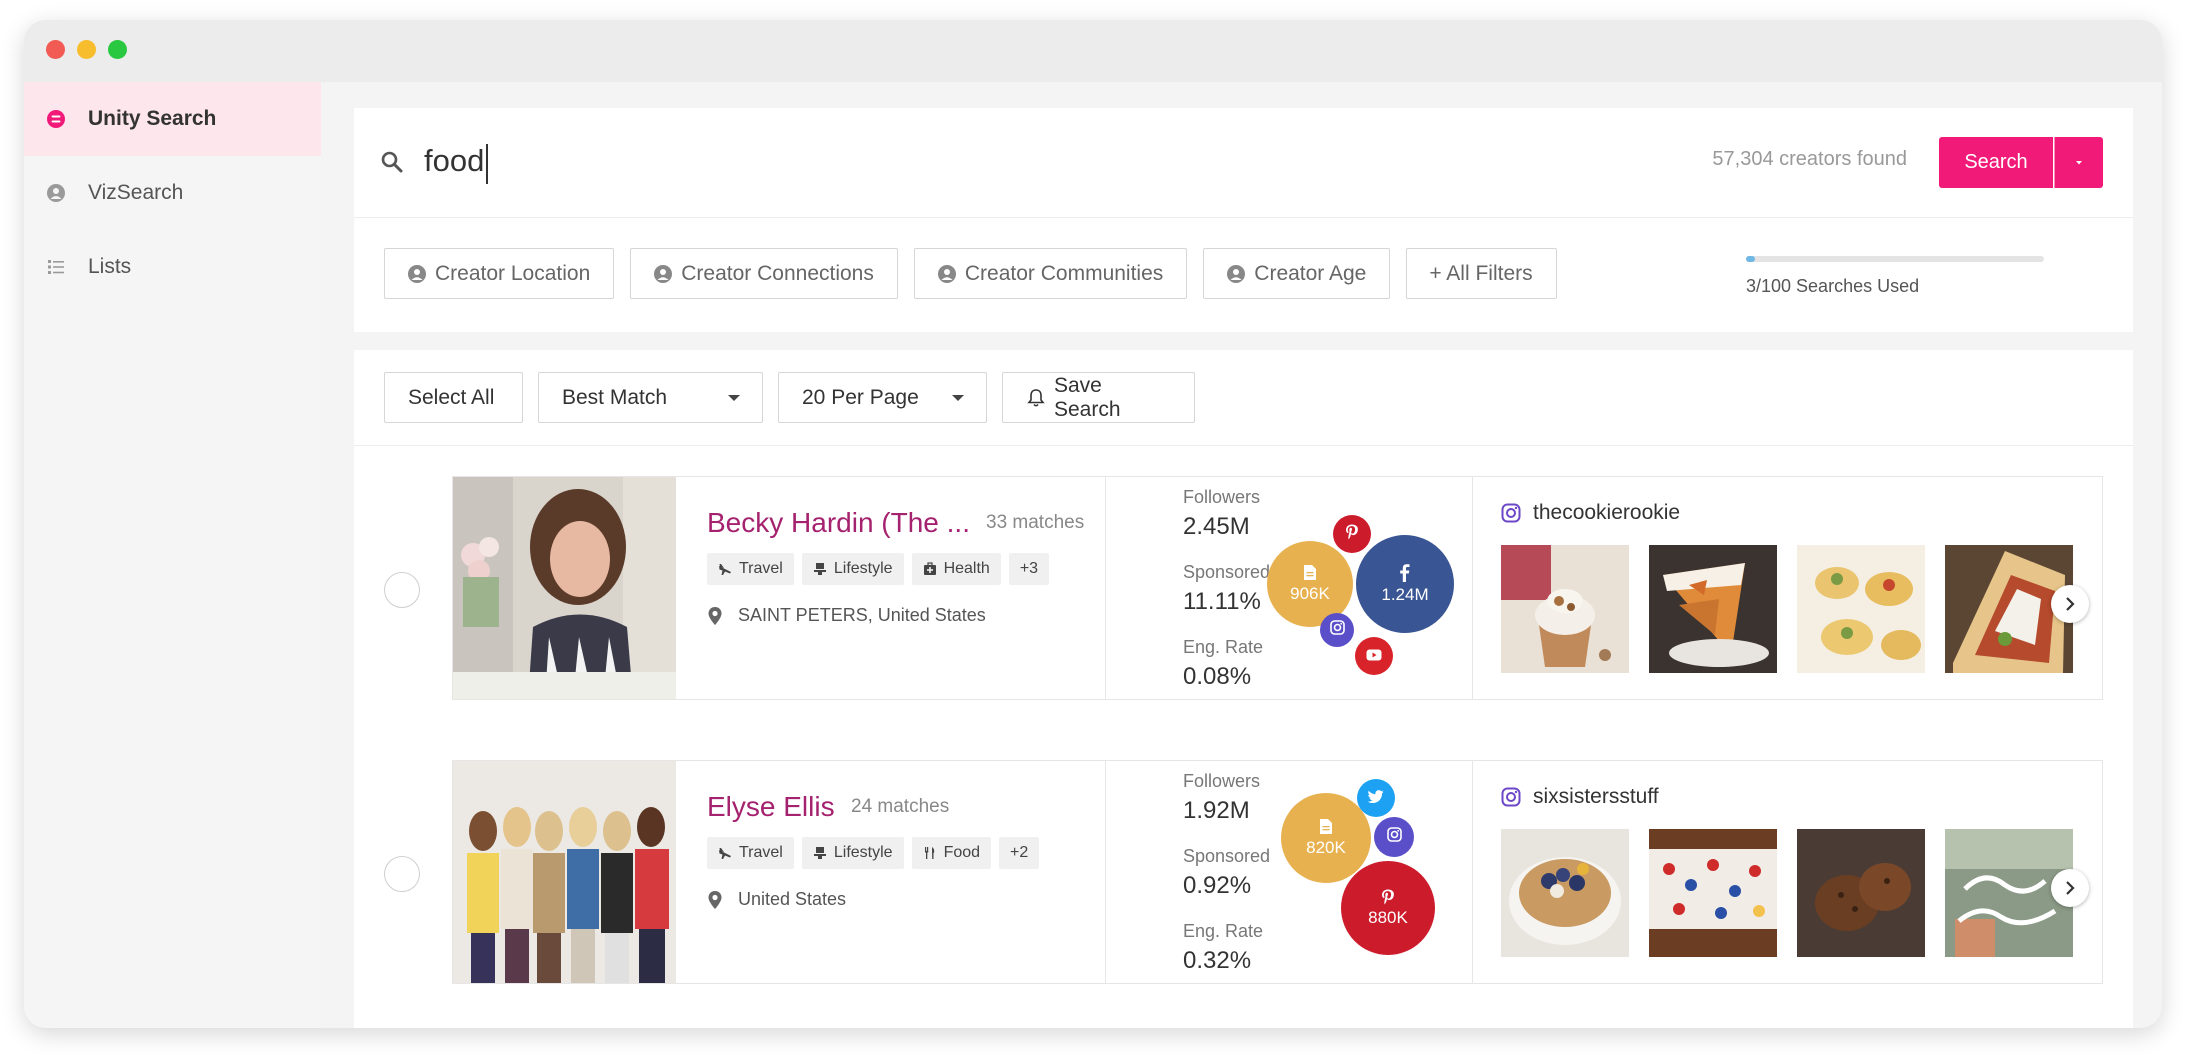  Describe the element at coordinates (2078, 162) in the screenshot. I see `search-options-dropdown` at that location.